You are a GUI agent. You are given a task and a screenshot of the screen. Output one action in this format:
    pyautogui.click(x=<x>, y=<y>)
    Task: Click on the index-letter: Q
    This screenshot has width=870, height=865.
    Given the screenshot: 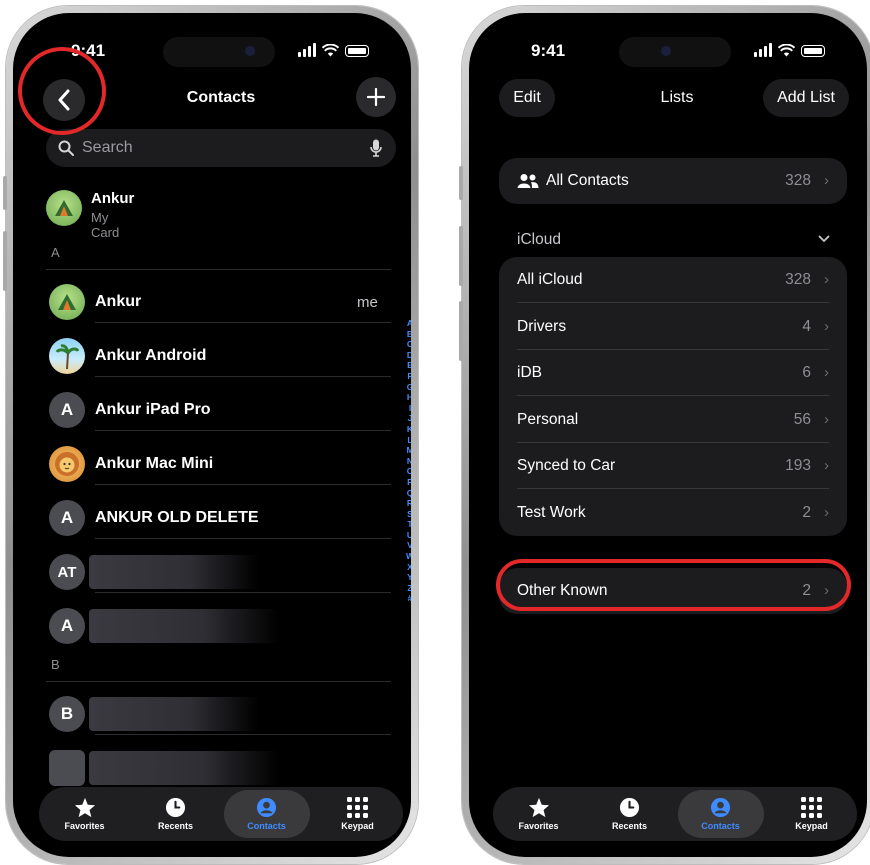 What is the action you would take?
    pyautogui.click(x=409, y=493)
    